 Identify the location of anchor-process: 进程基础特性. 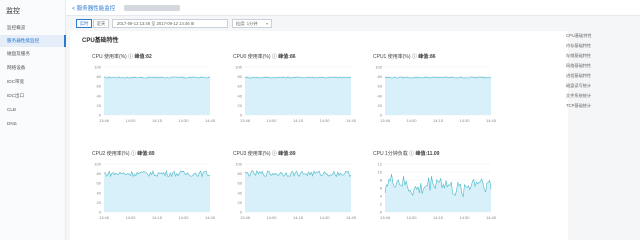
(578, 76).